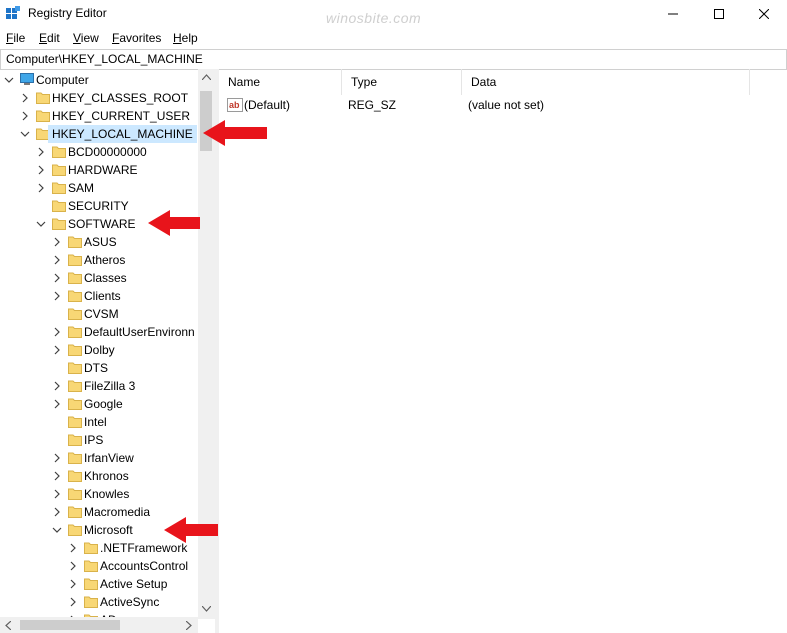 The width and height of the screenshot is (787, 633). I want to click on tree-node: Google, so click(99, 404).